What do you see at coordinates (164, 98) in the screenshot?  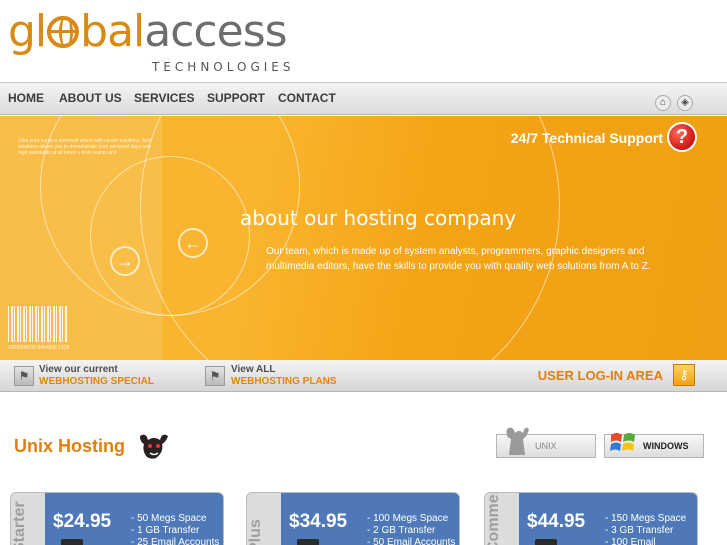 I see `nav-services: SERVICES` at bounding box center [164, 98].